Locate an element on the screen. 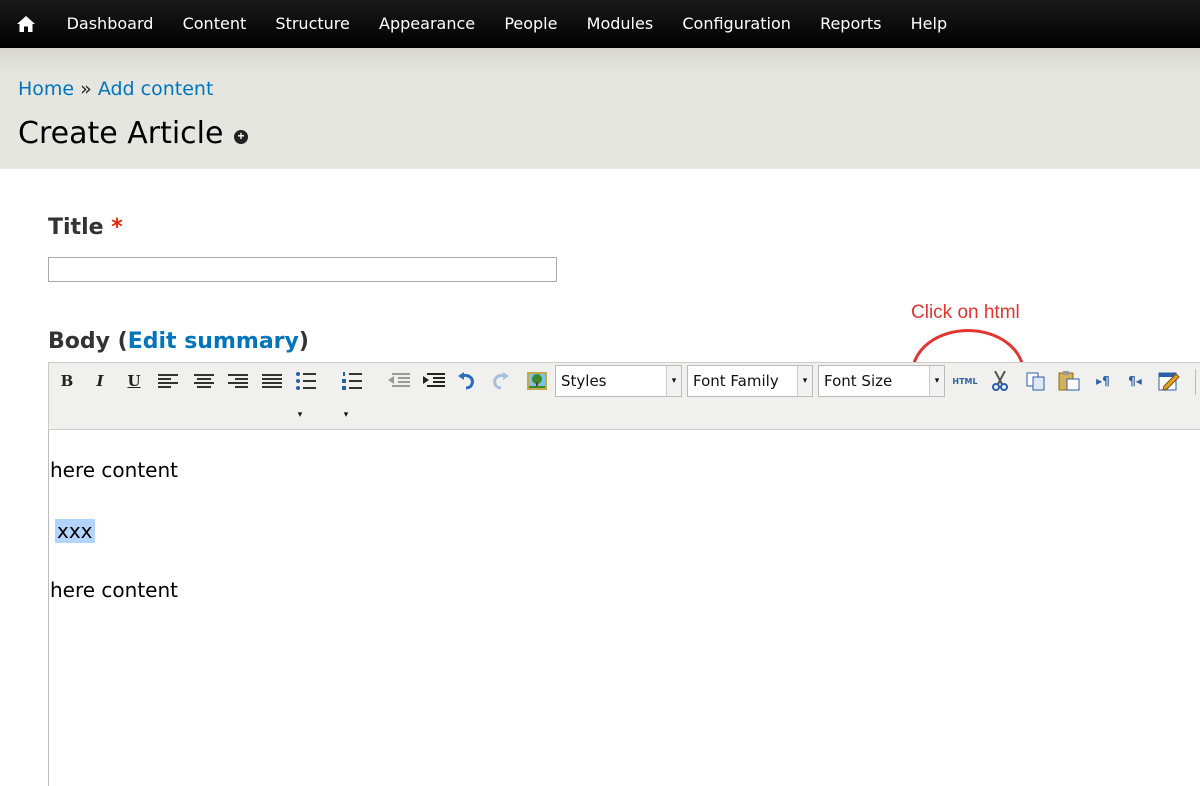 The image size is (1200, 786). font-family-select-label: Font Family is located at coordinates (736, 381).